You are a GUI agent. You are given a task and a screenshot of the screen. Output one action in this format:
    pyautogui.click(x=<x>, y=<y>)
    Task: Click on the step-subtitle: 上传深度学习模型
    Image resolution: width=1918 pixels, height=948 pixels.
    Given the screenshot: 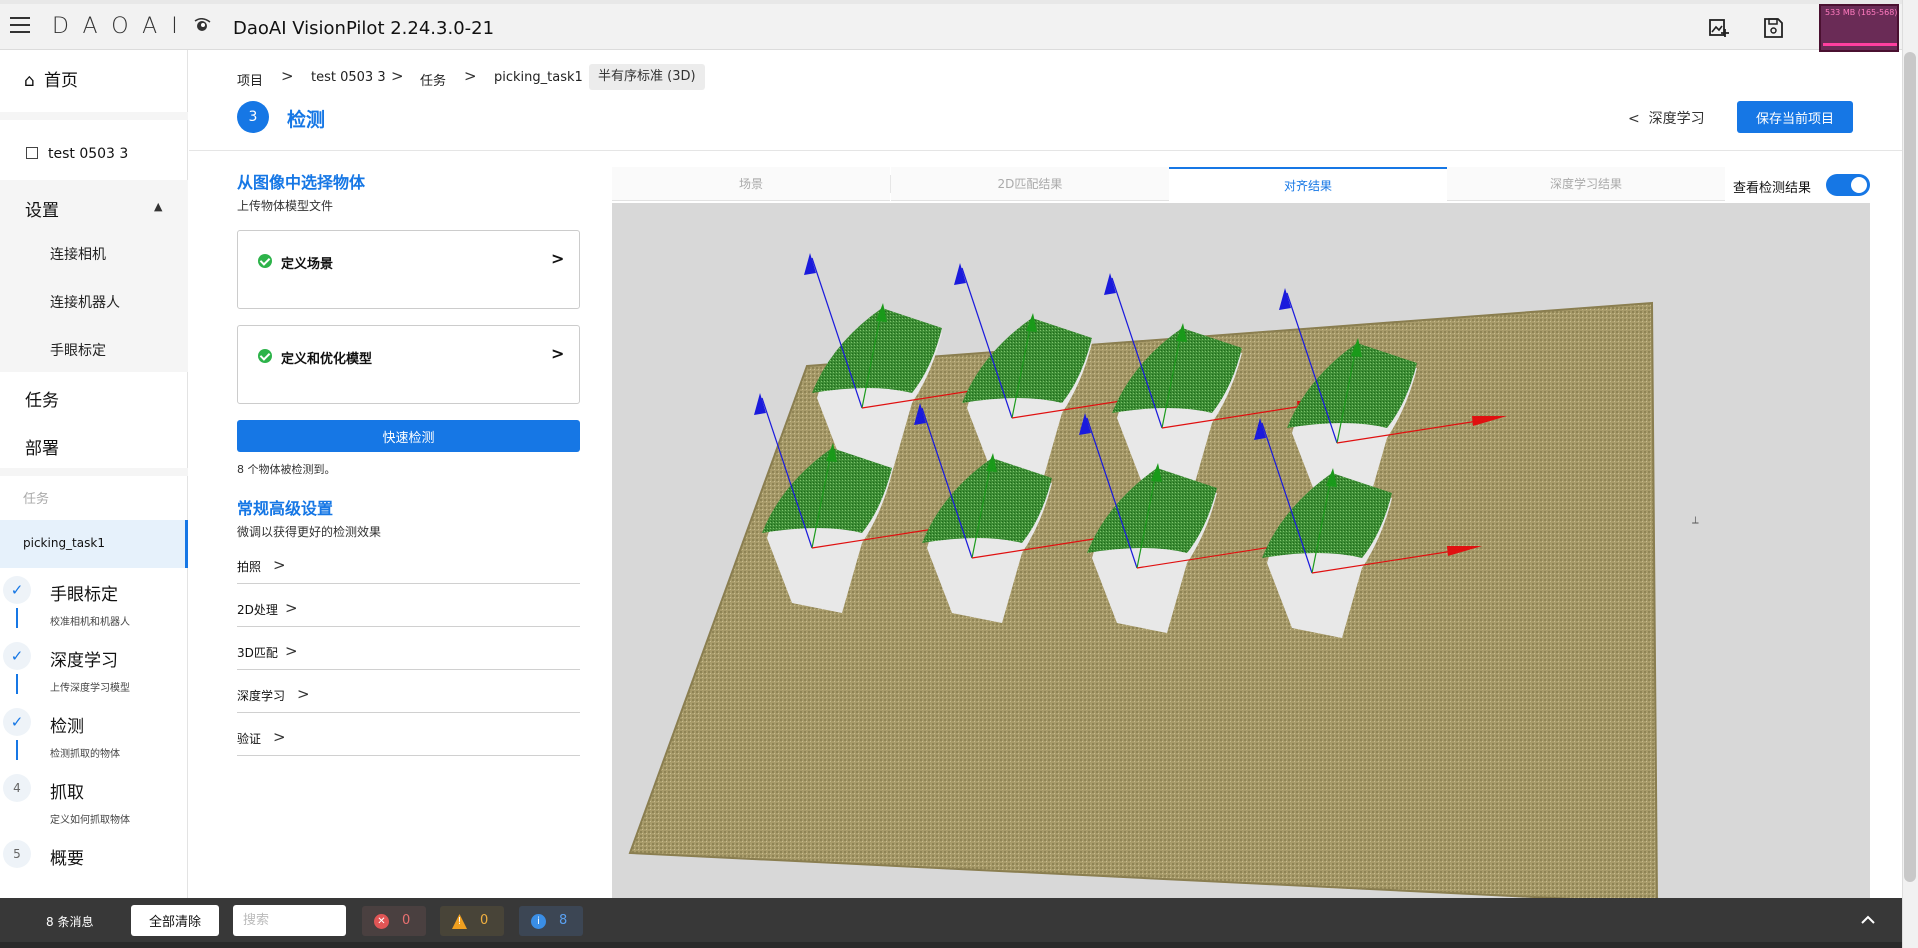 What is the action you would take?
    pyautogui.click(x=90, y=688)
    